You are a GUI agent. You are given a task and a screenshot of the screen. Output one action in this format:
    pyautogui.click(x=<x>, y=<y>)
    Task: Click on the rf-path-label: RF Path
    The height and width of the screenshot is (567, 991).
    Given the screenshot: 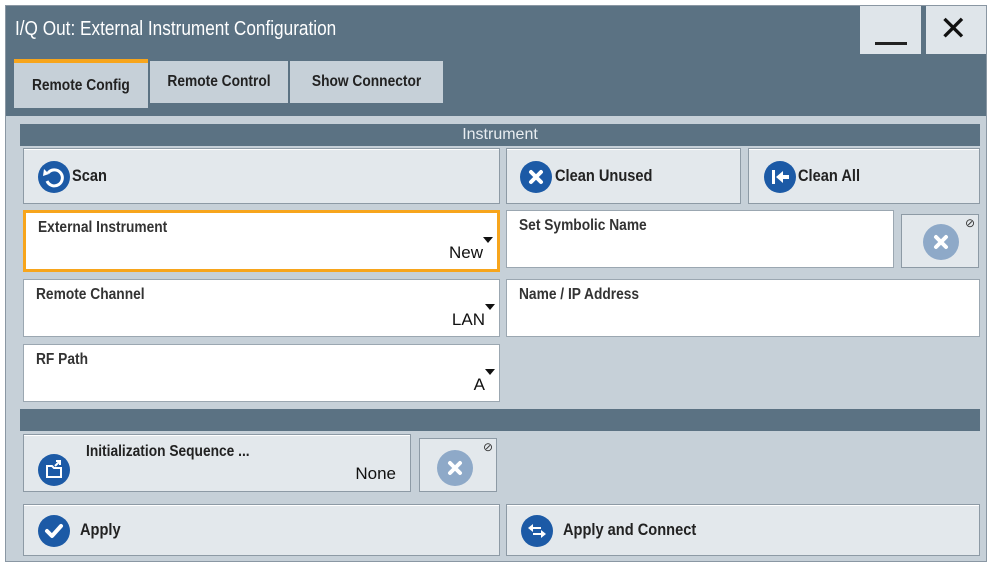 What is the action you would take?
    pyautogui.click(x=62, y=359)
    